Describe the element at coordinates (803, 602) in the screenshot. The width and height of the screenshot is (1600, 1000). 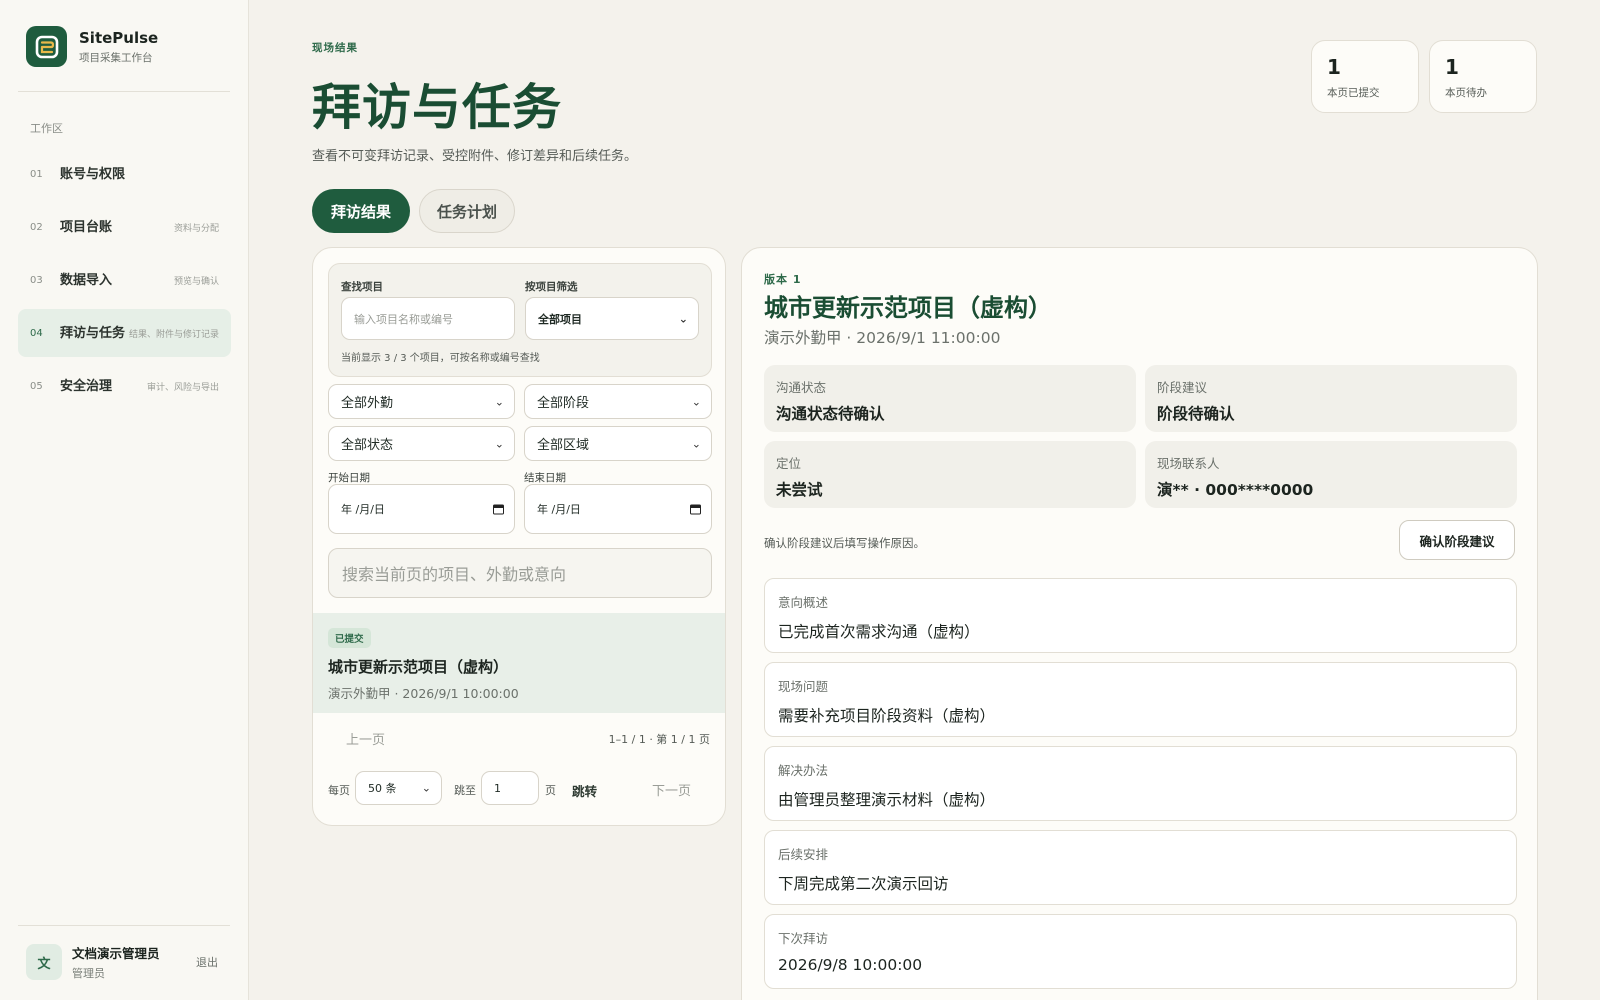
I see `card-label: 意向概述` at that location.